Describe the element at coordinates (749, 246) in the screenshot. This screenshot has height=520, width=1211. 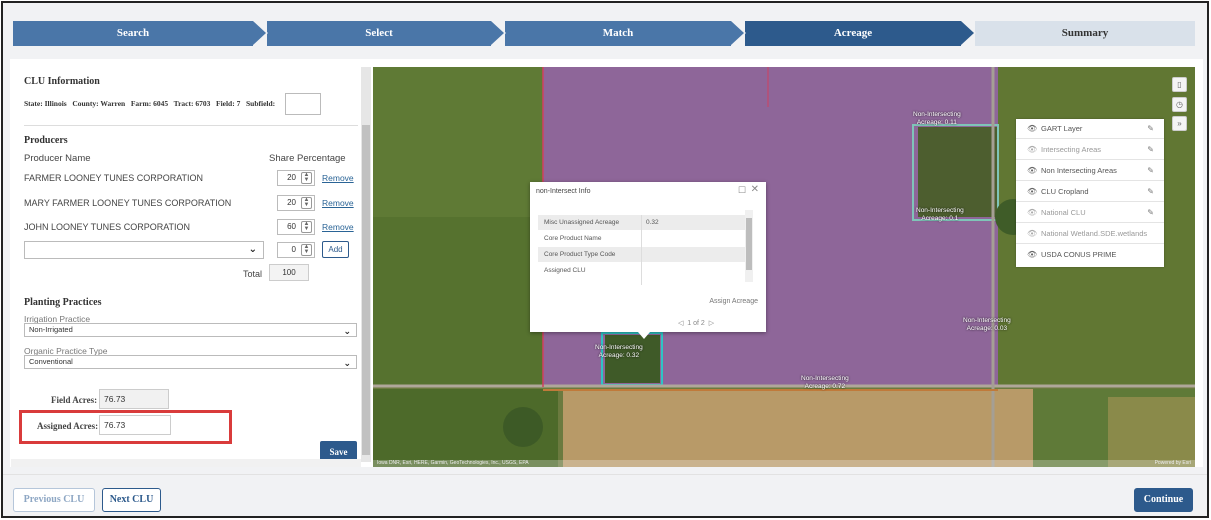
I see `popup-scrollbar` at that location.